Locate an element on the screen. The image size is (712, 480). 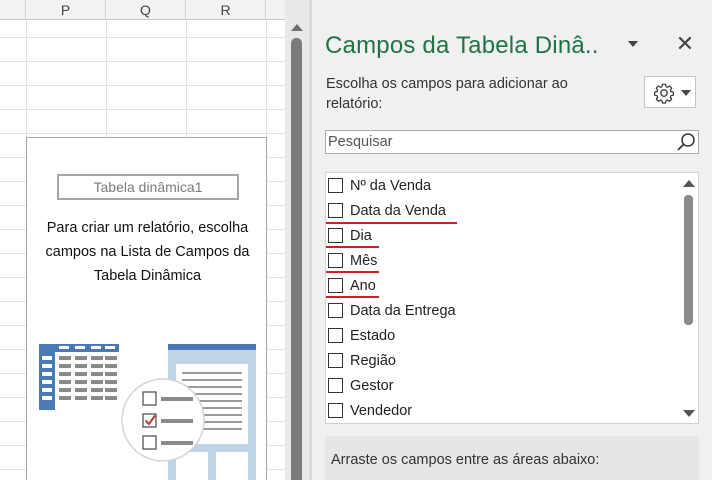
search-box is located at coordinates (512, 142).